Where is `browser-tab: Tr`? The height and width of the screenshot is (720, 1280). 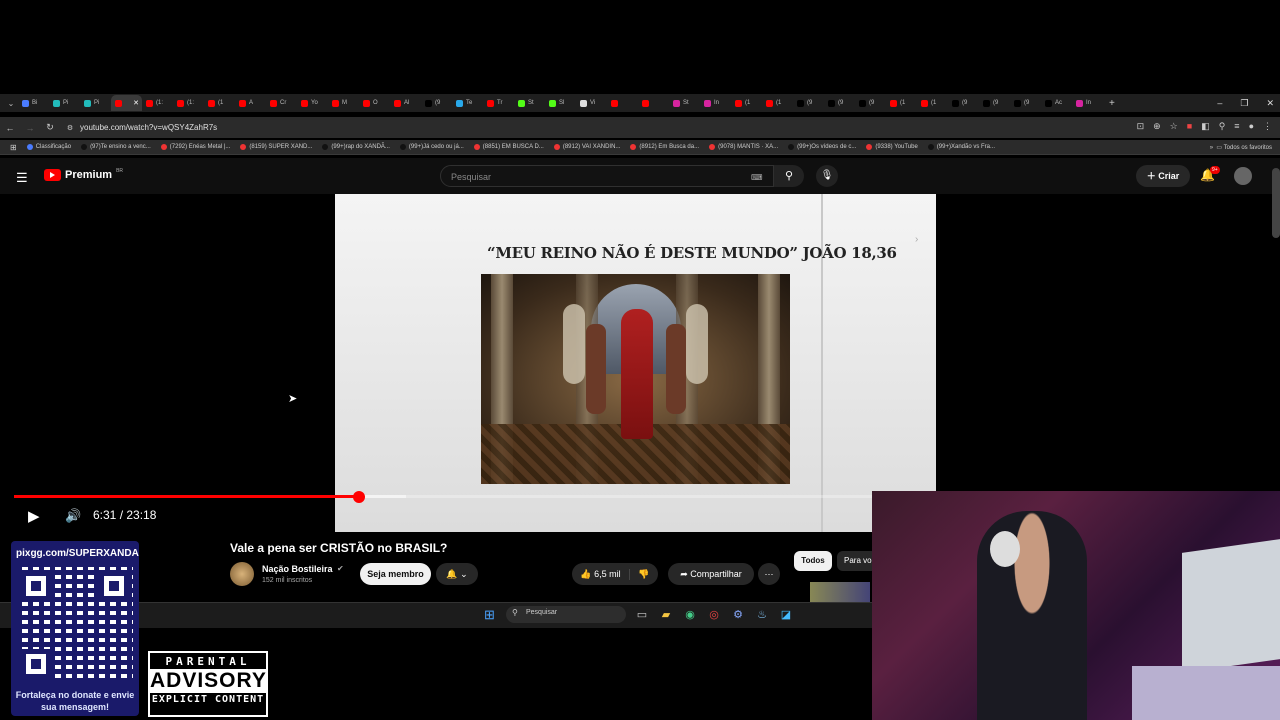
browser-tab: Tr is located at coordinates (498, 103).